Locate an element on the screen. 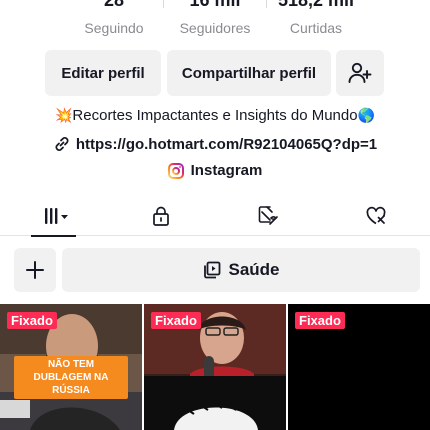 The width and height of the screenshot is (430, 430). collection-row: Saúde is located at coordinates (215, 270).